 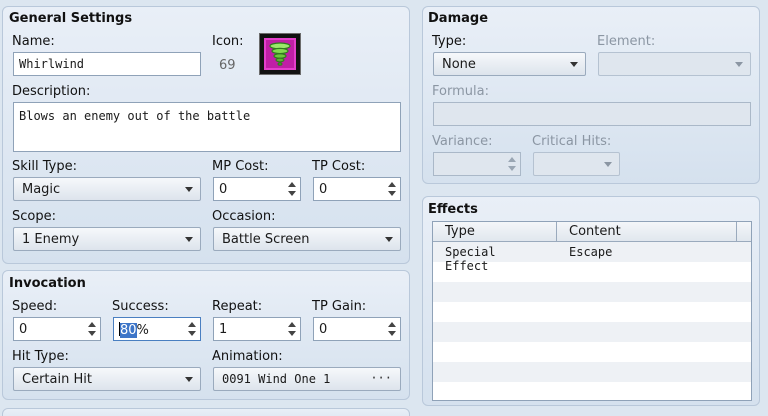 What do you see at coordinates (157, 329) in the screenshot?
I see `success-stepper: 80%` at bounding box center [157, 329].